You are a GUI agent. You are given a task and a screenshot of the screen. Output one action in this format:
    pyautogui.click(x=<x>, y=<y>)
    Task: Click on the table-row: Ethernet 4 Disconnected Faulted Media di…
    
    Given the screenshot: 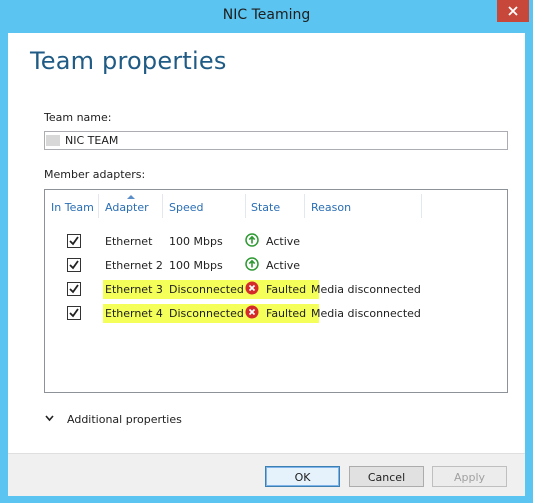 What is the action you would take?
    pyautogui.click(x=276, y=314)
    